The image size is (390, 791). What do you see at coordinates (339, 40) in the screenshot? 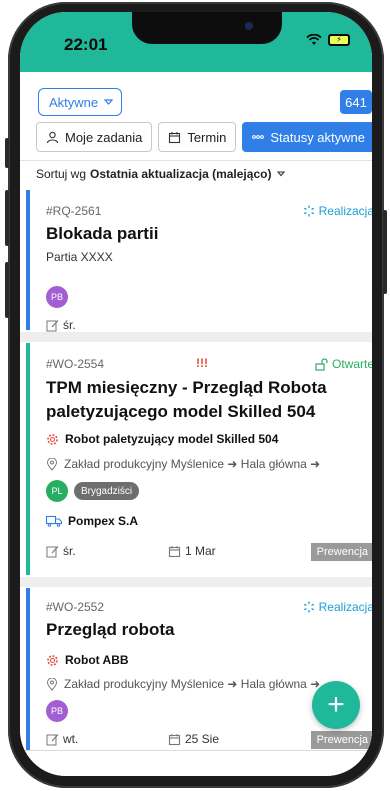
I see `battery-icon: ⚡` at bounding box center [339, 40].